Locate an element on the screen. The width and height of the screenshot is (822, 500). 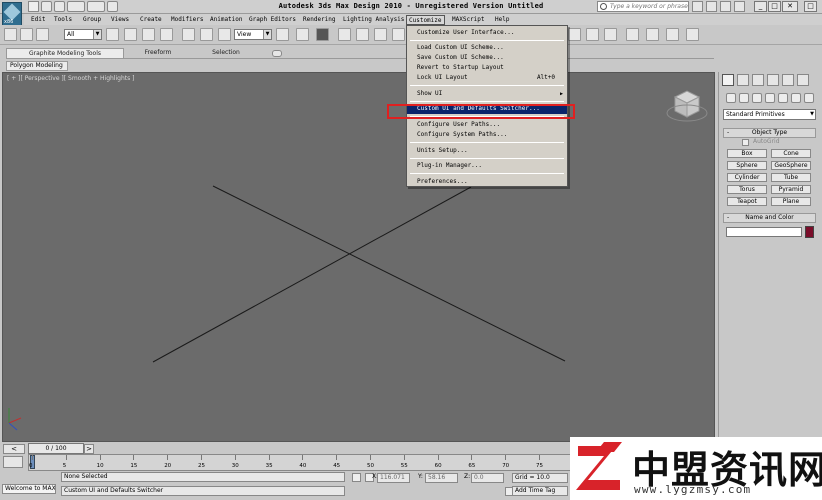
cameras-icon is located at coordinates (770, 98).